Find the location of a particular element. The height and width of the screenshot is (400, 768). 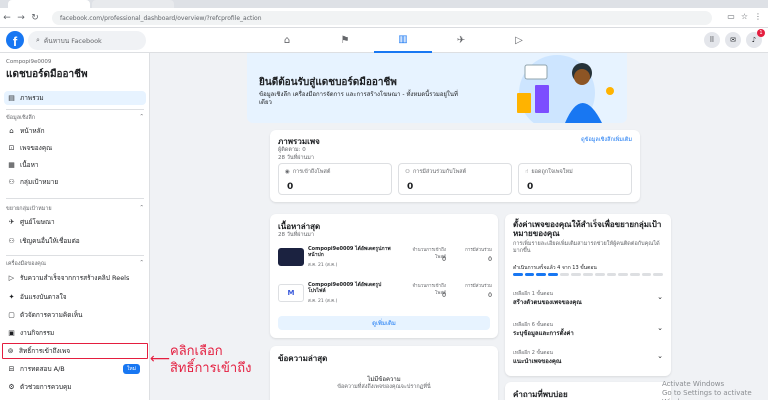

flag-icon: ⚑ is located at coordinates (345, 40).